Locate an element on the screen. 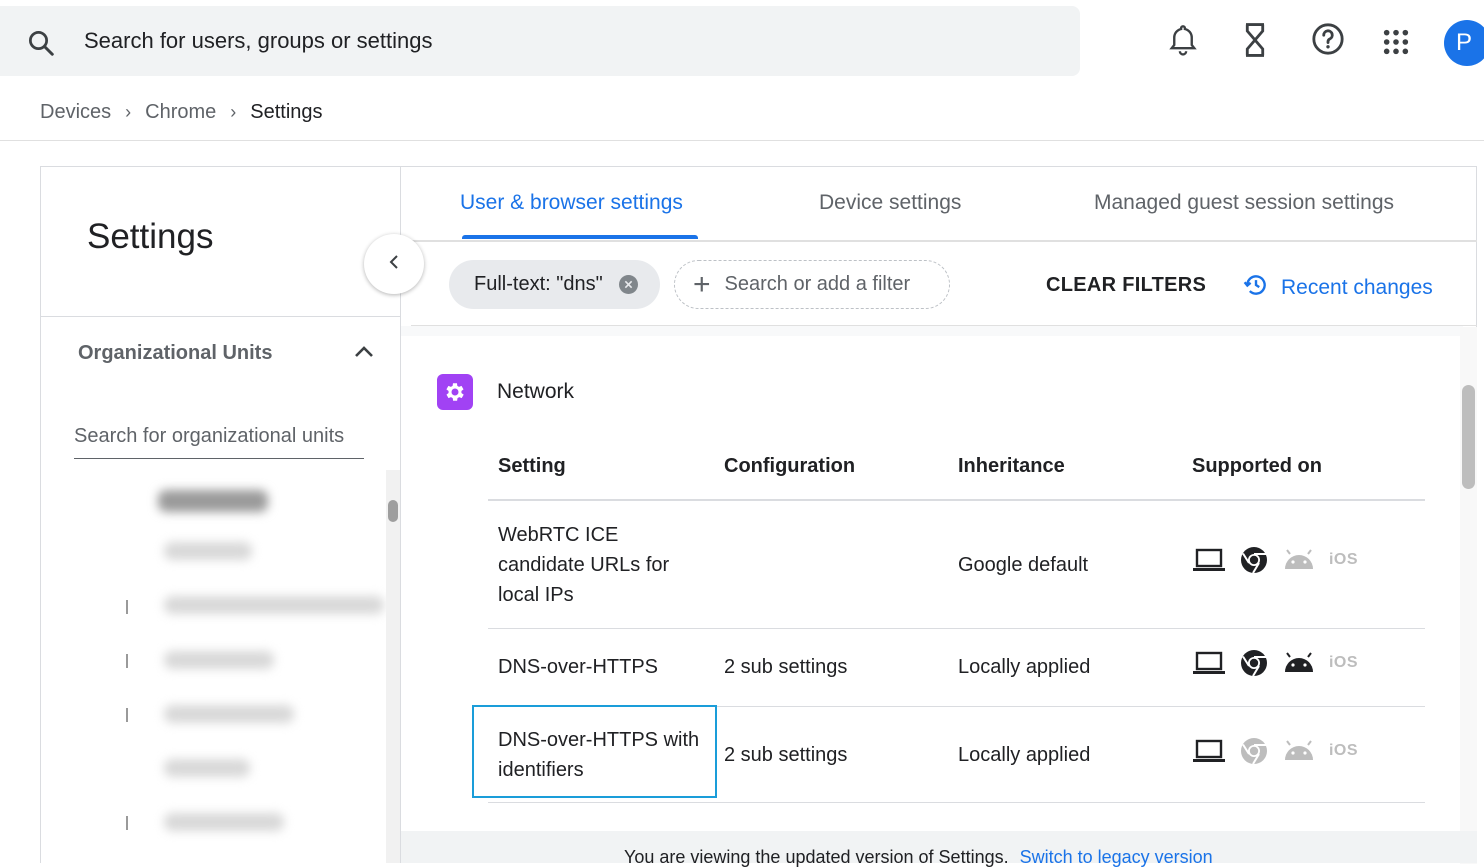 This screenshot has height=868, width=1484. filter-chip-fulltext: Full-text: "dns" is located at coordinates (554, 284).